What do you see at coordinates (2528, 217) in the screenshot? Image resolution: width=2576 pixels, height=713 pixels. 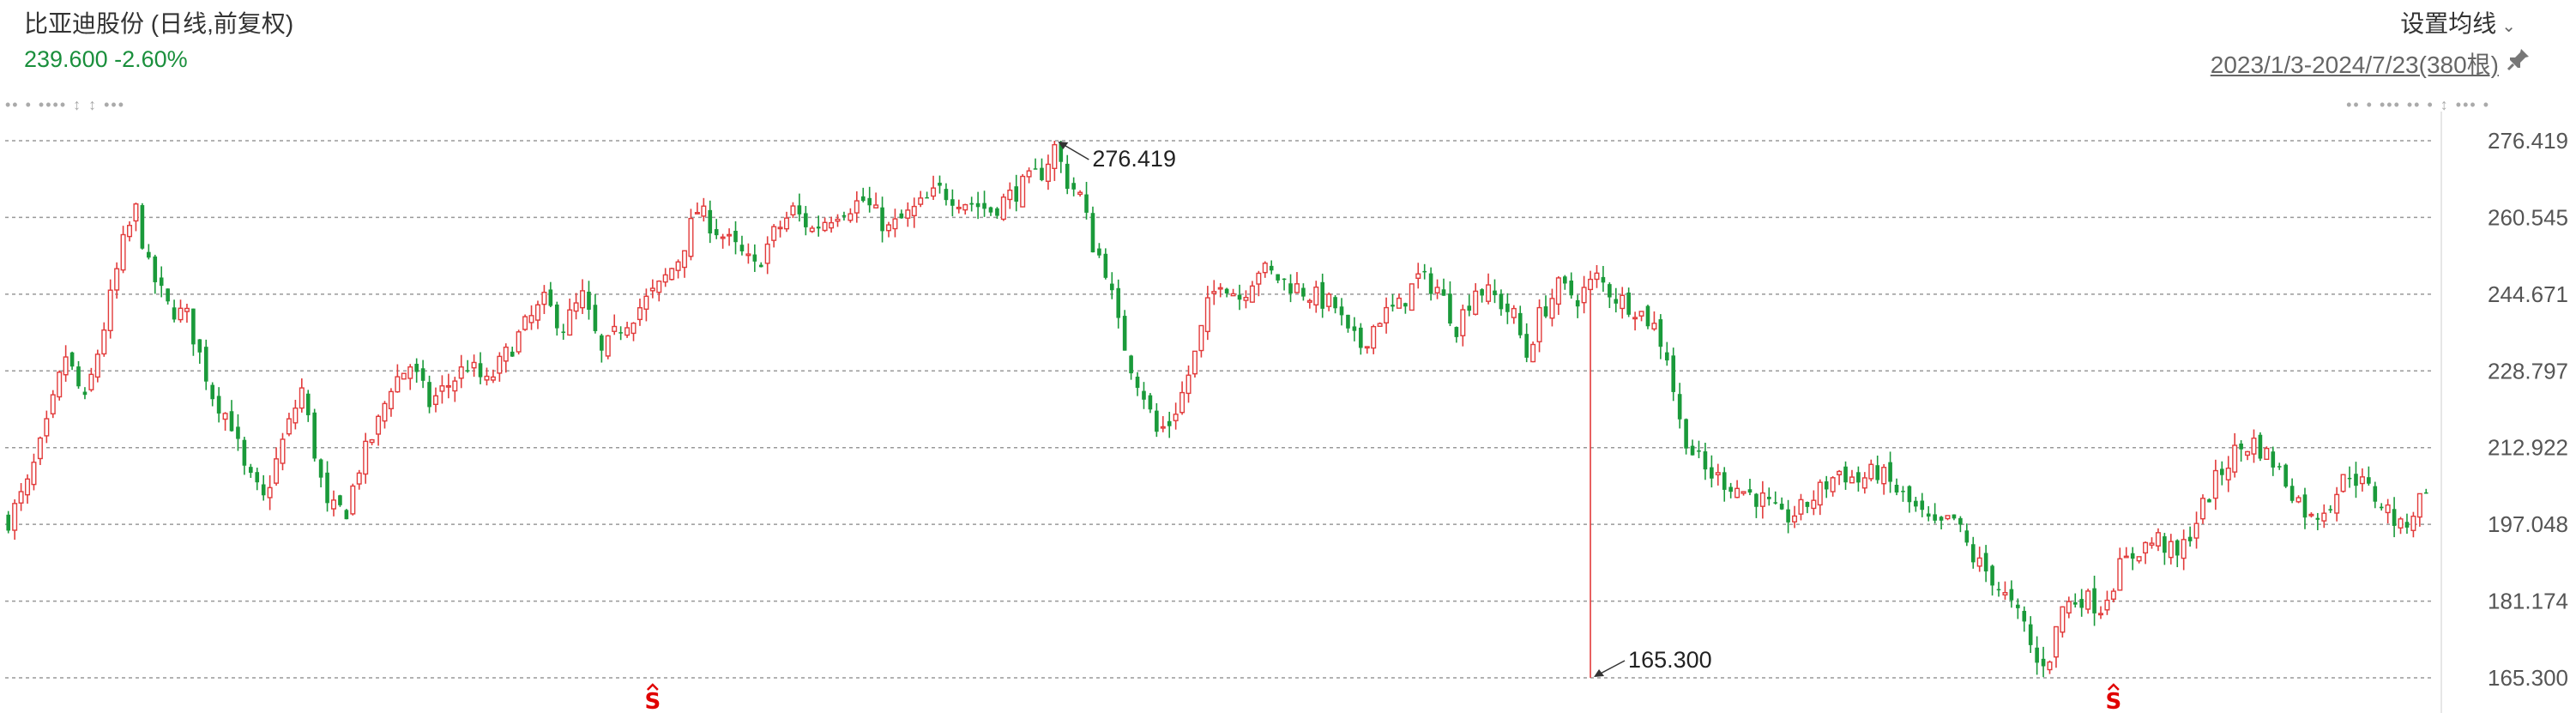 I see `y-tick-label: 260.545` at bounding box center [2528, 217].